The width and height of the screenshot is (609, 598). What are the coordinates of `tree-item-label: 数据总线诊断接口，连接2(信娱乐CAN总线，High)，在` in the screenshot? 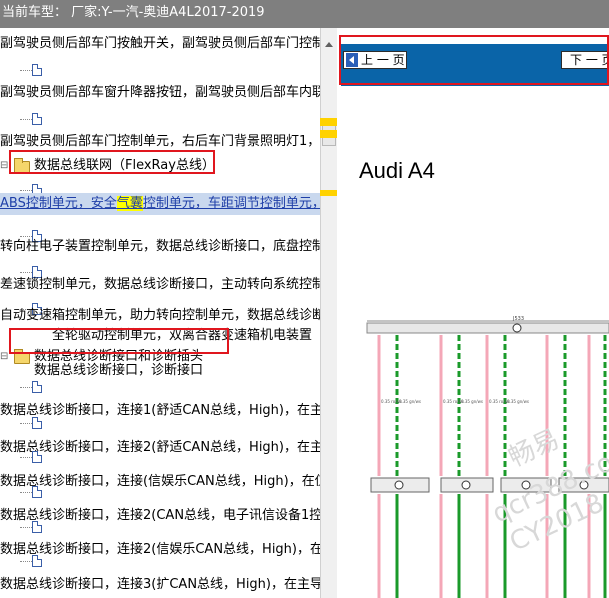 It's located at (160, 550).